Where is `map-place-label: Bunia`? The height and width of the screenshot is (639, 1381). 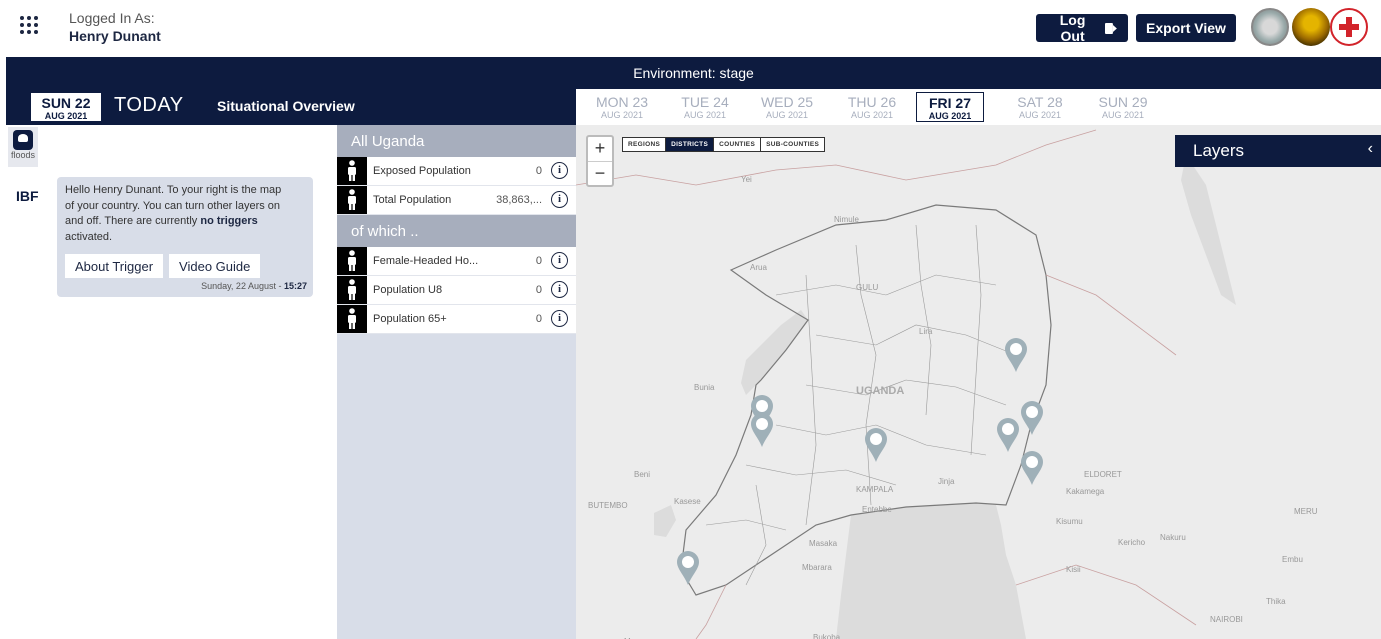 map-place-label: Bunia is located at coordinates (704, 387).